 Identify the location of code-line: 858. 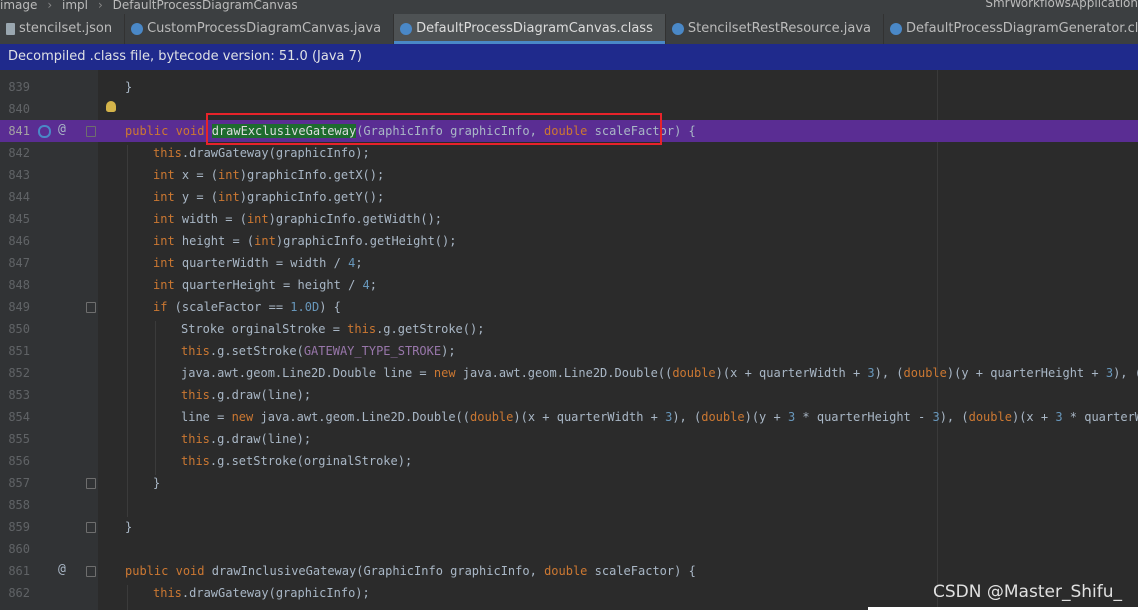
(19, 505).